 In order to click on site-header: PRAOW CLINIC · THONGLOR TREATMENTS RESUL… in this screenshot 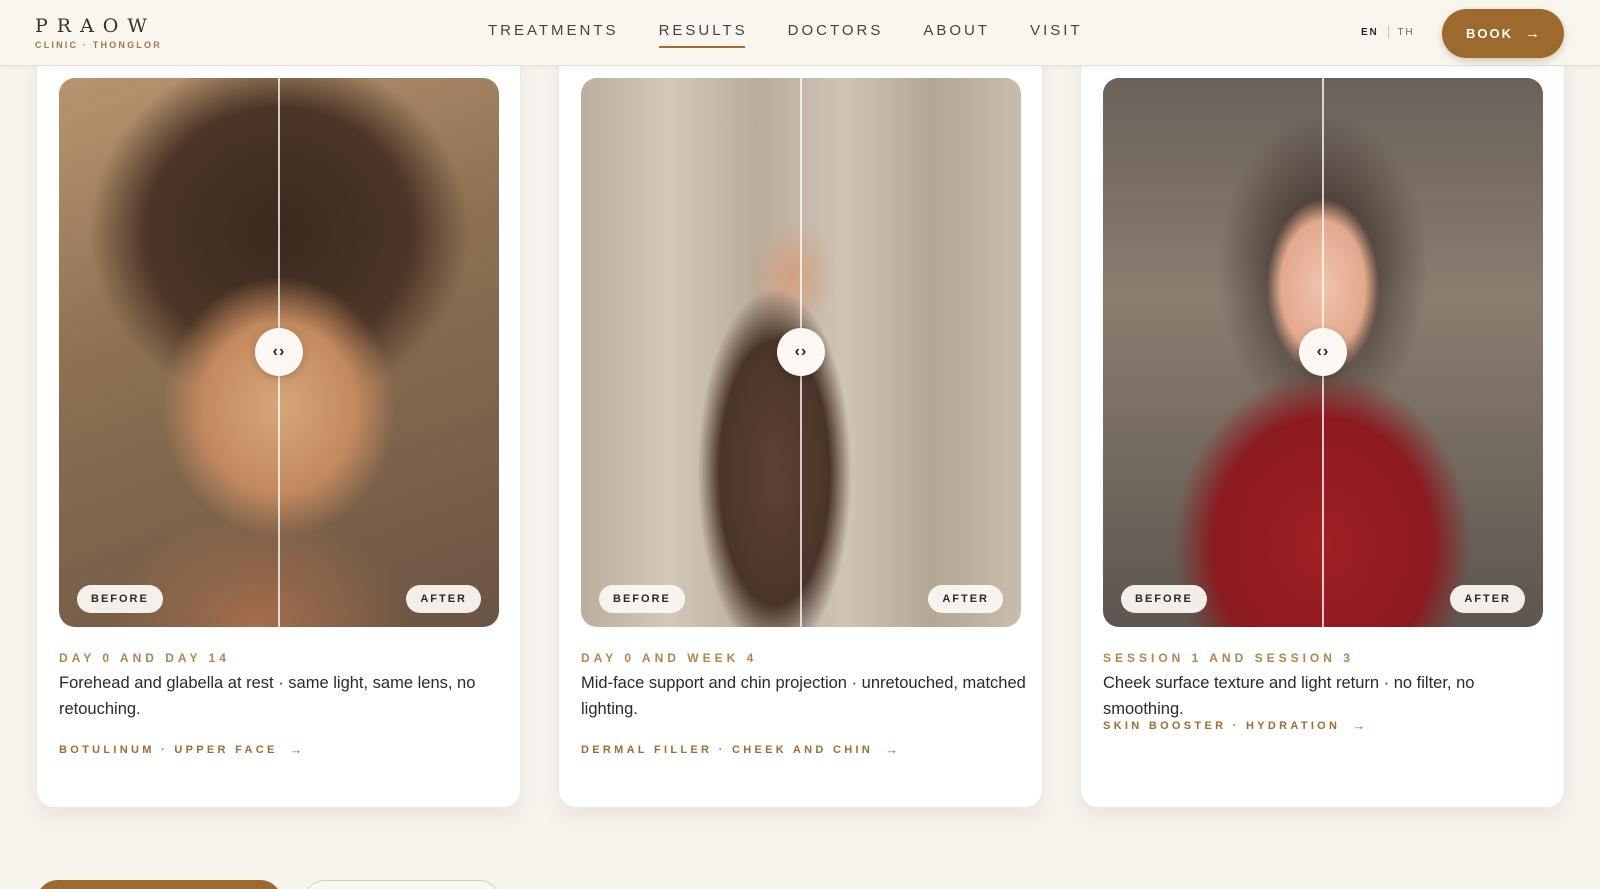, I will do `click(800, 33)`.